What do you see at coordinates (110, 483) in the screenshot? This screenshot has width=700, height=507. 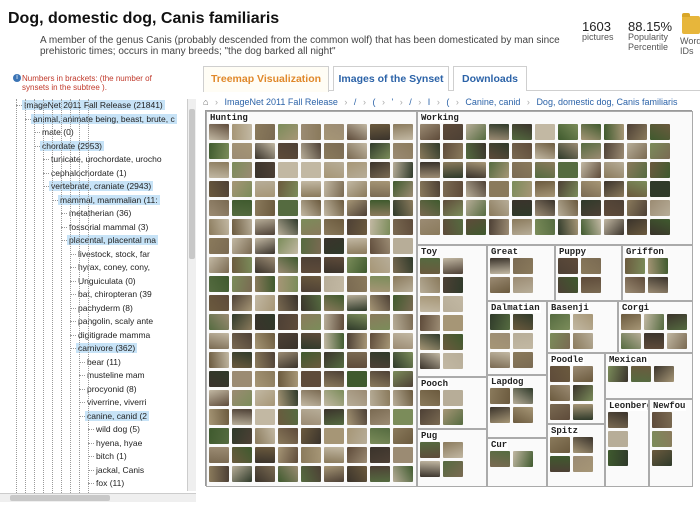 I see `tree-item-label: fox (11)` at bounding box center [110, 483].